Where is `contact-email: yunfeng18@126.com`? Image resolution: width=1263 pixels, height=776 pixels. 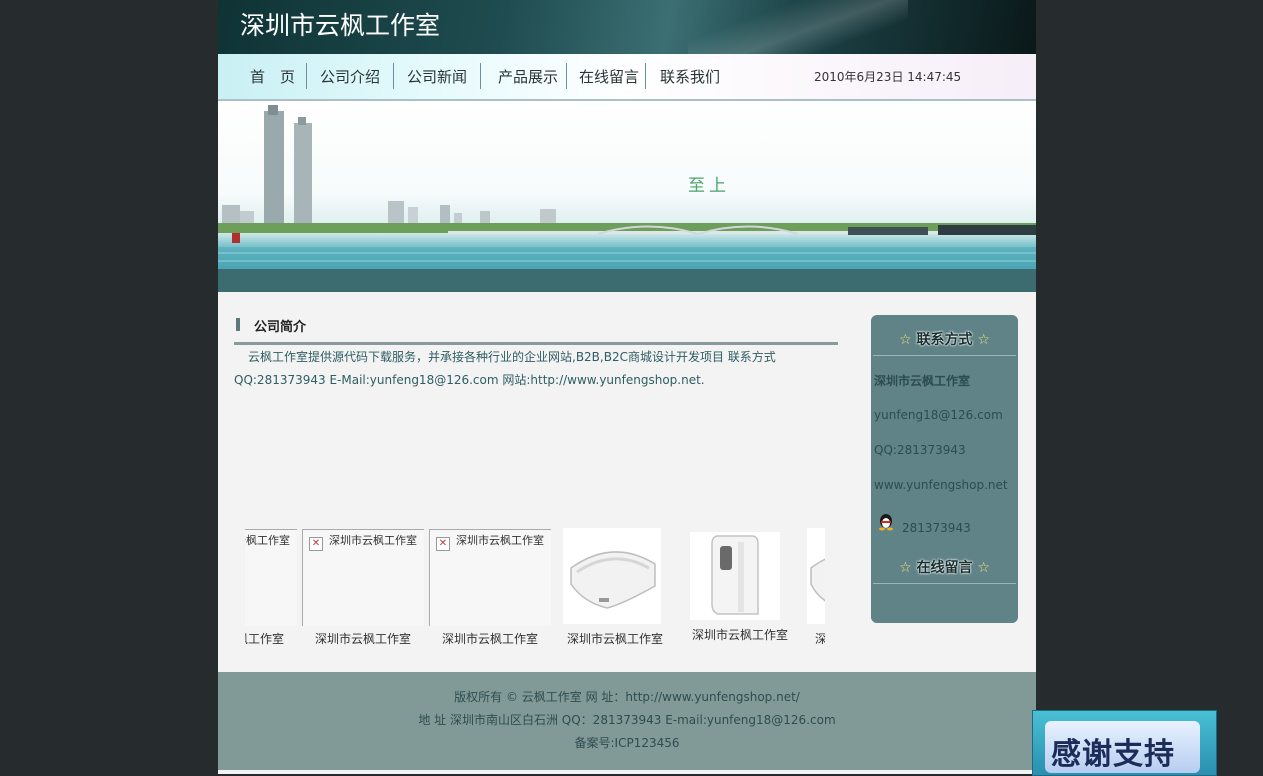
contact-email: yunfeng18@126.com is located at coordinates (938, 415).